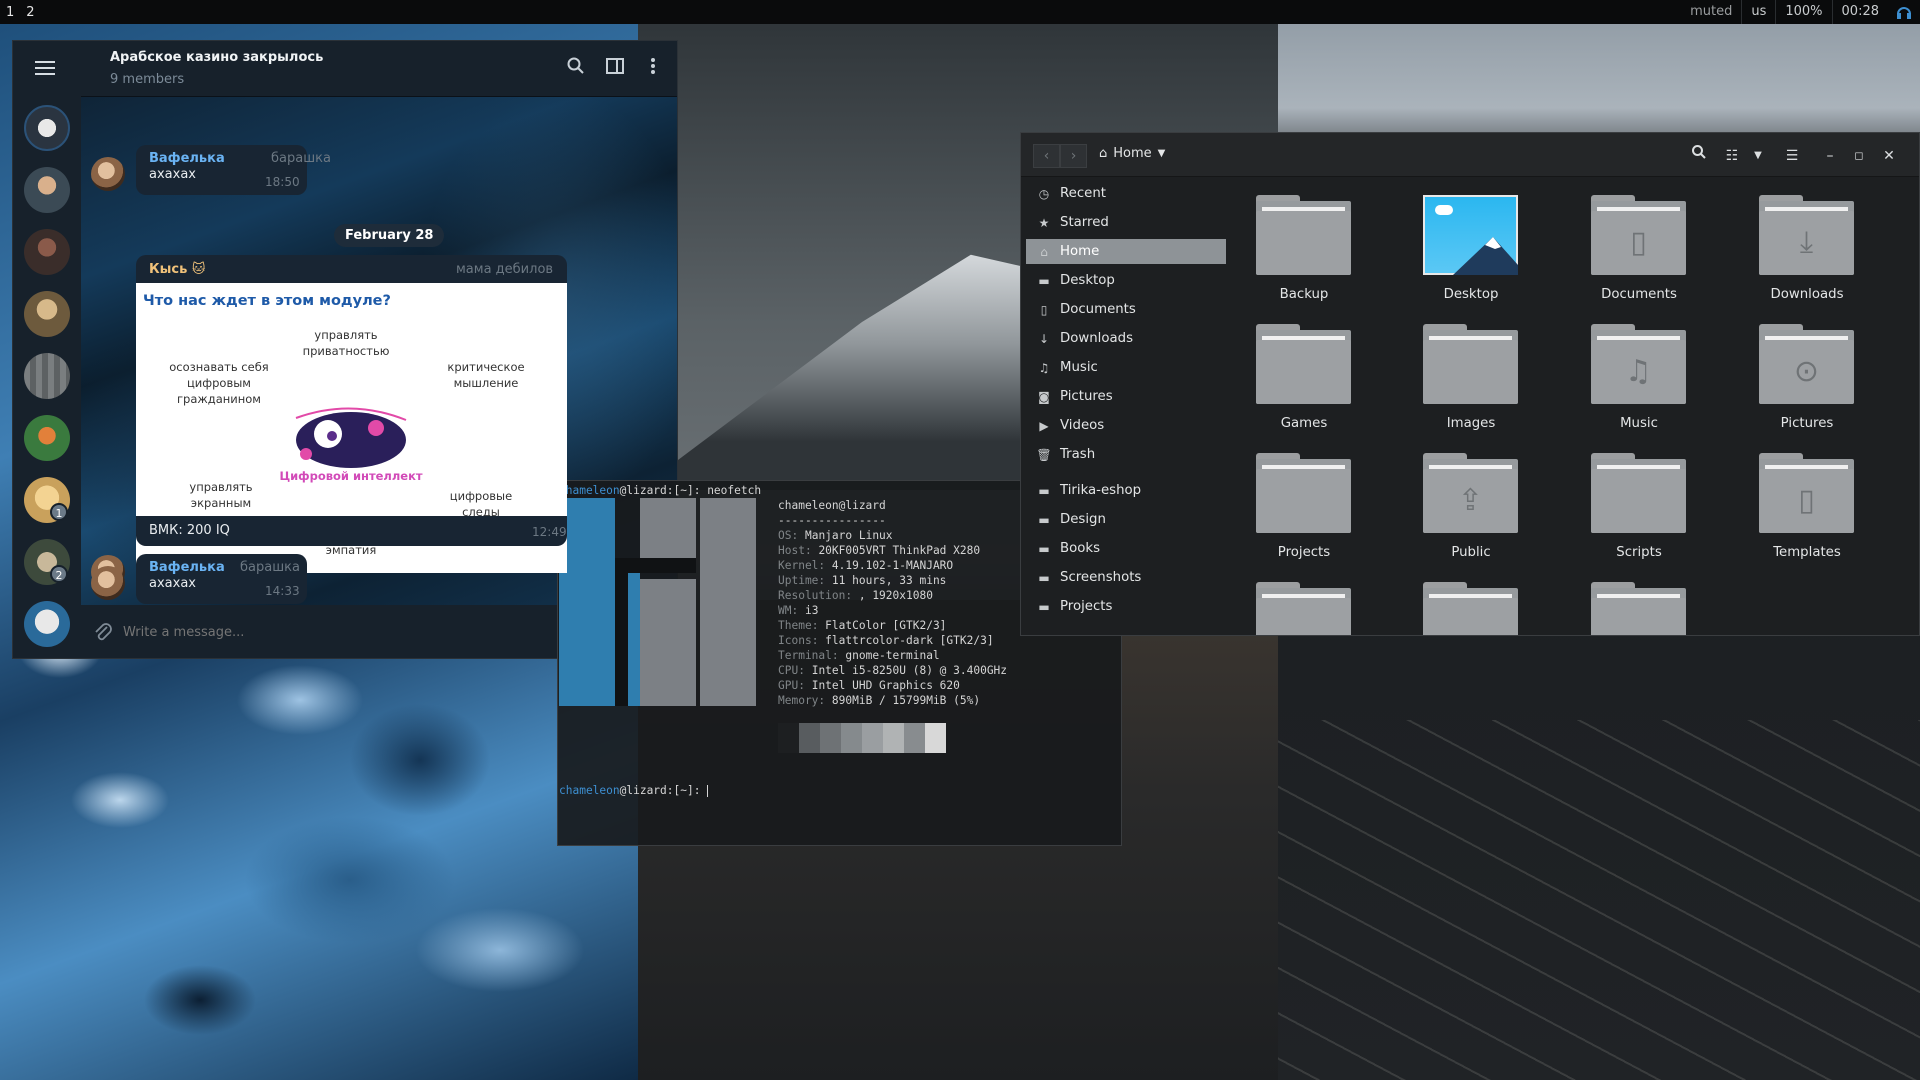  I want to click on volume-status: muted, so click(1711, 12).